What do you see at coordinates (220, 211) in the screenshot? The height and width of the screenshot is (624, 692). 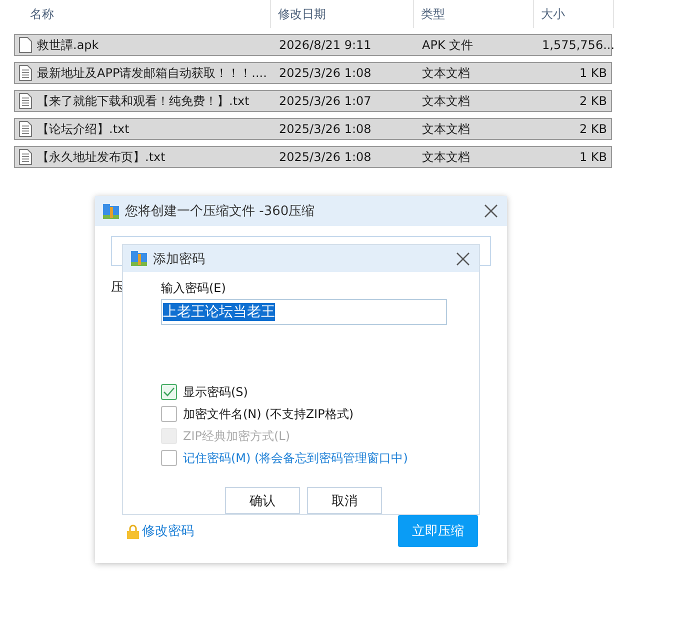 I see `dialog-title: 您将创建一个压缩文件 -360压缩` at bounding box center [220, 211].